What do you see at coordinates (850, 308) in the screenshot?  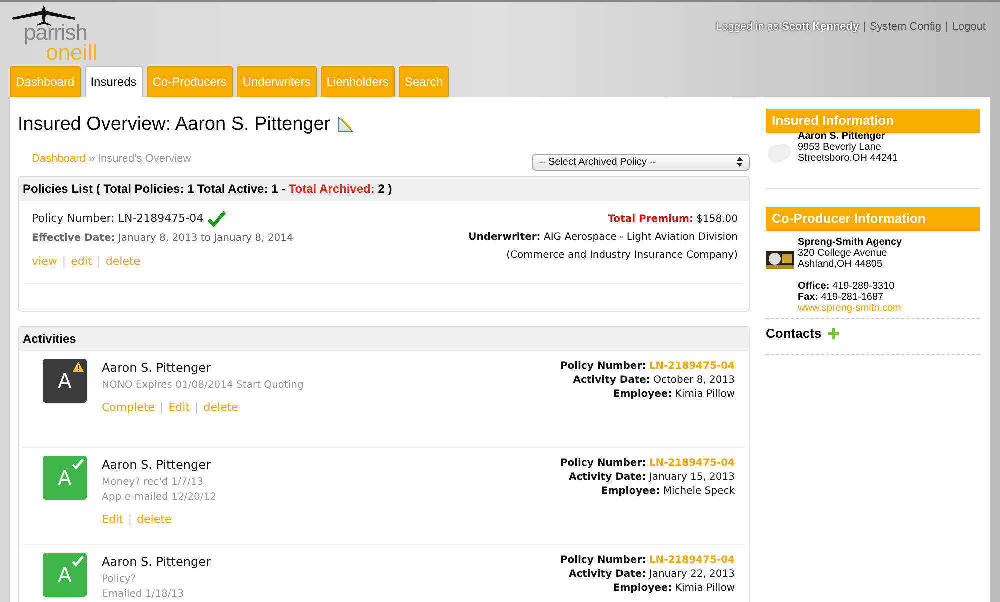 I see `agency-website: www.spreng-smith.com` at bounding box center [850, 308].